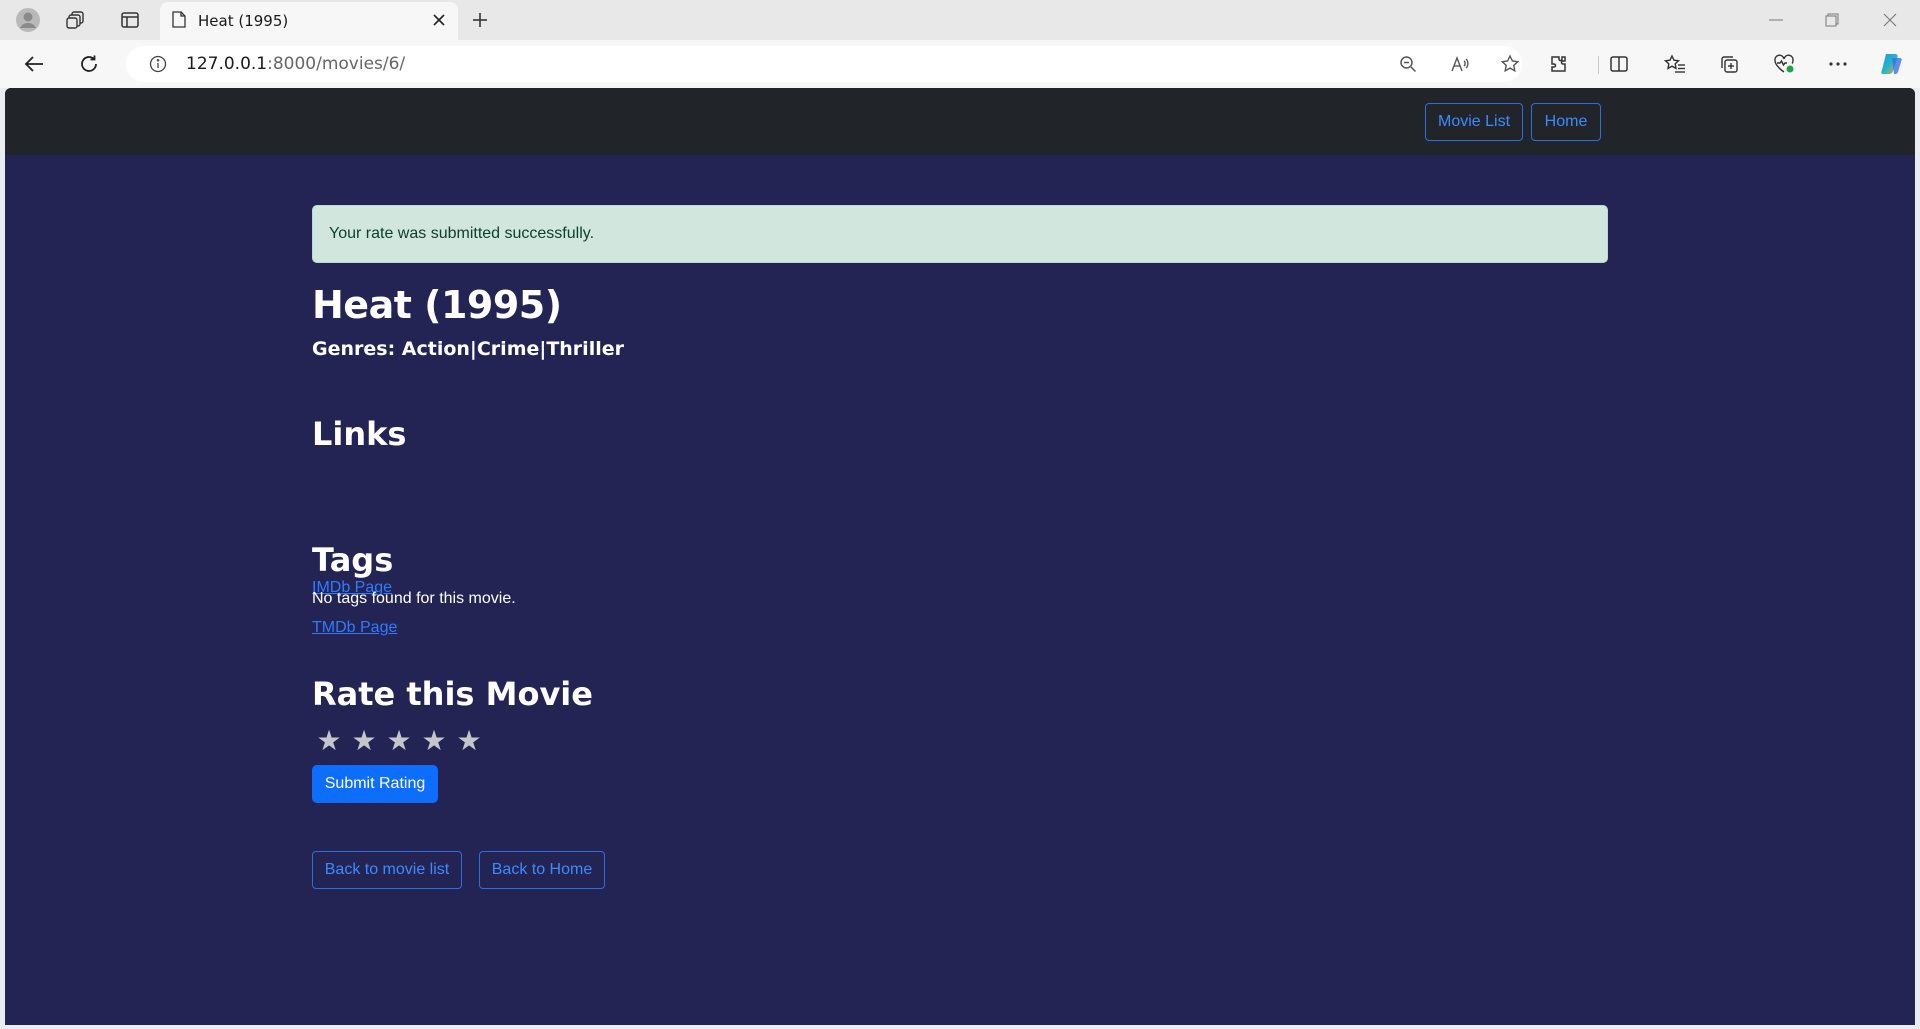 This screenshot has width=1920, height=1029. What do you see at coordinates (414, 598) in the screenshot?
I see `no-tags-message: No tags found for this movie.` at bounding box center [414, 598].